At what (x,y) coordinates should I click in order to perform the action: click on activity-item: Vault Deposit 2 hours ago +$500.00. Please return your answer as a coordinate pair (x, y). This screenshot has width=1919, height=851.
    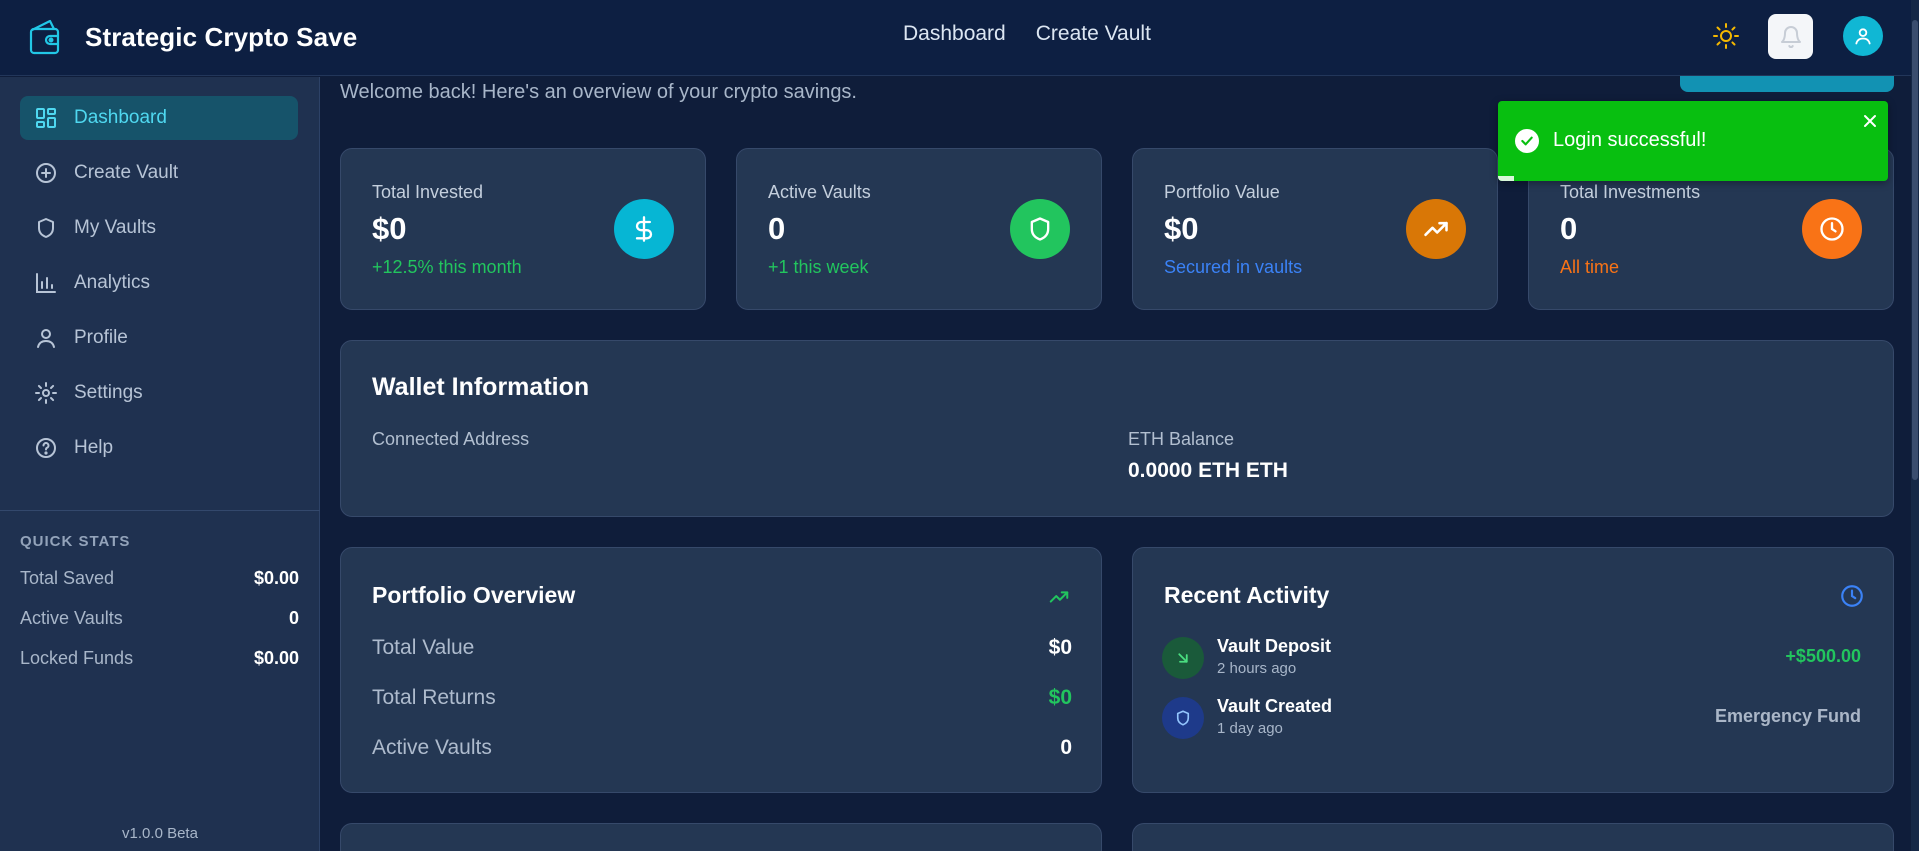
    Looking at the image, I should click on (1511, 658).